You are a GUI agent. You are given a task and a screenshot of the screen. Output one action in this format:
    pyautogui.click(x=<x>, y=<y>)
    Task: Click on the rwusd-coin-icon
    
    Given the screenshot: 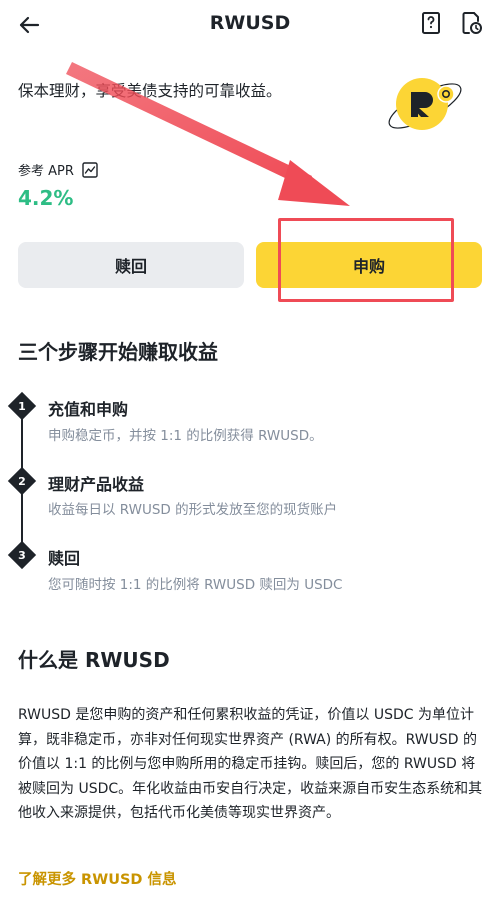 What is the action you would take?
    pyautogui.click(x=425, y=104)
    